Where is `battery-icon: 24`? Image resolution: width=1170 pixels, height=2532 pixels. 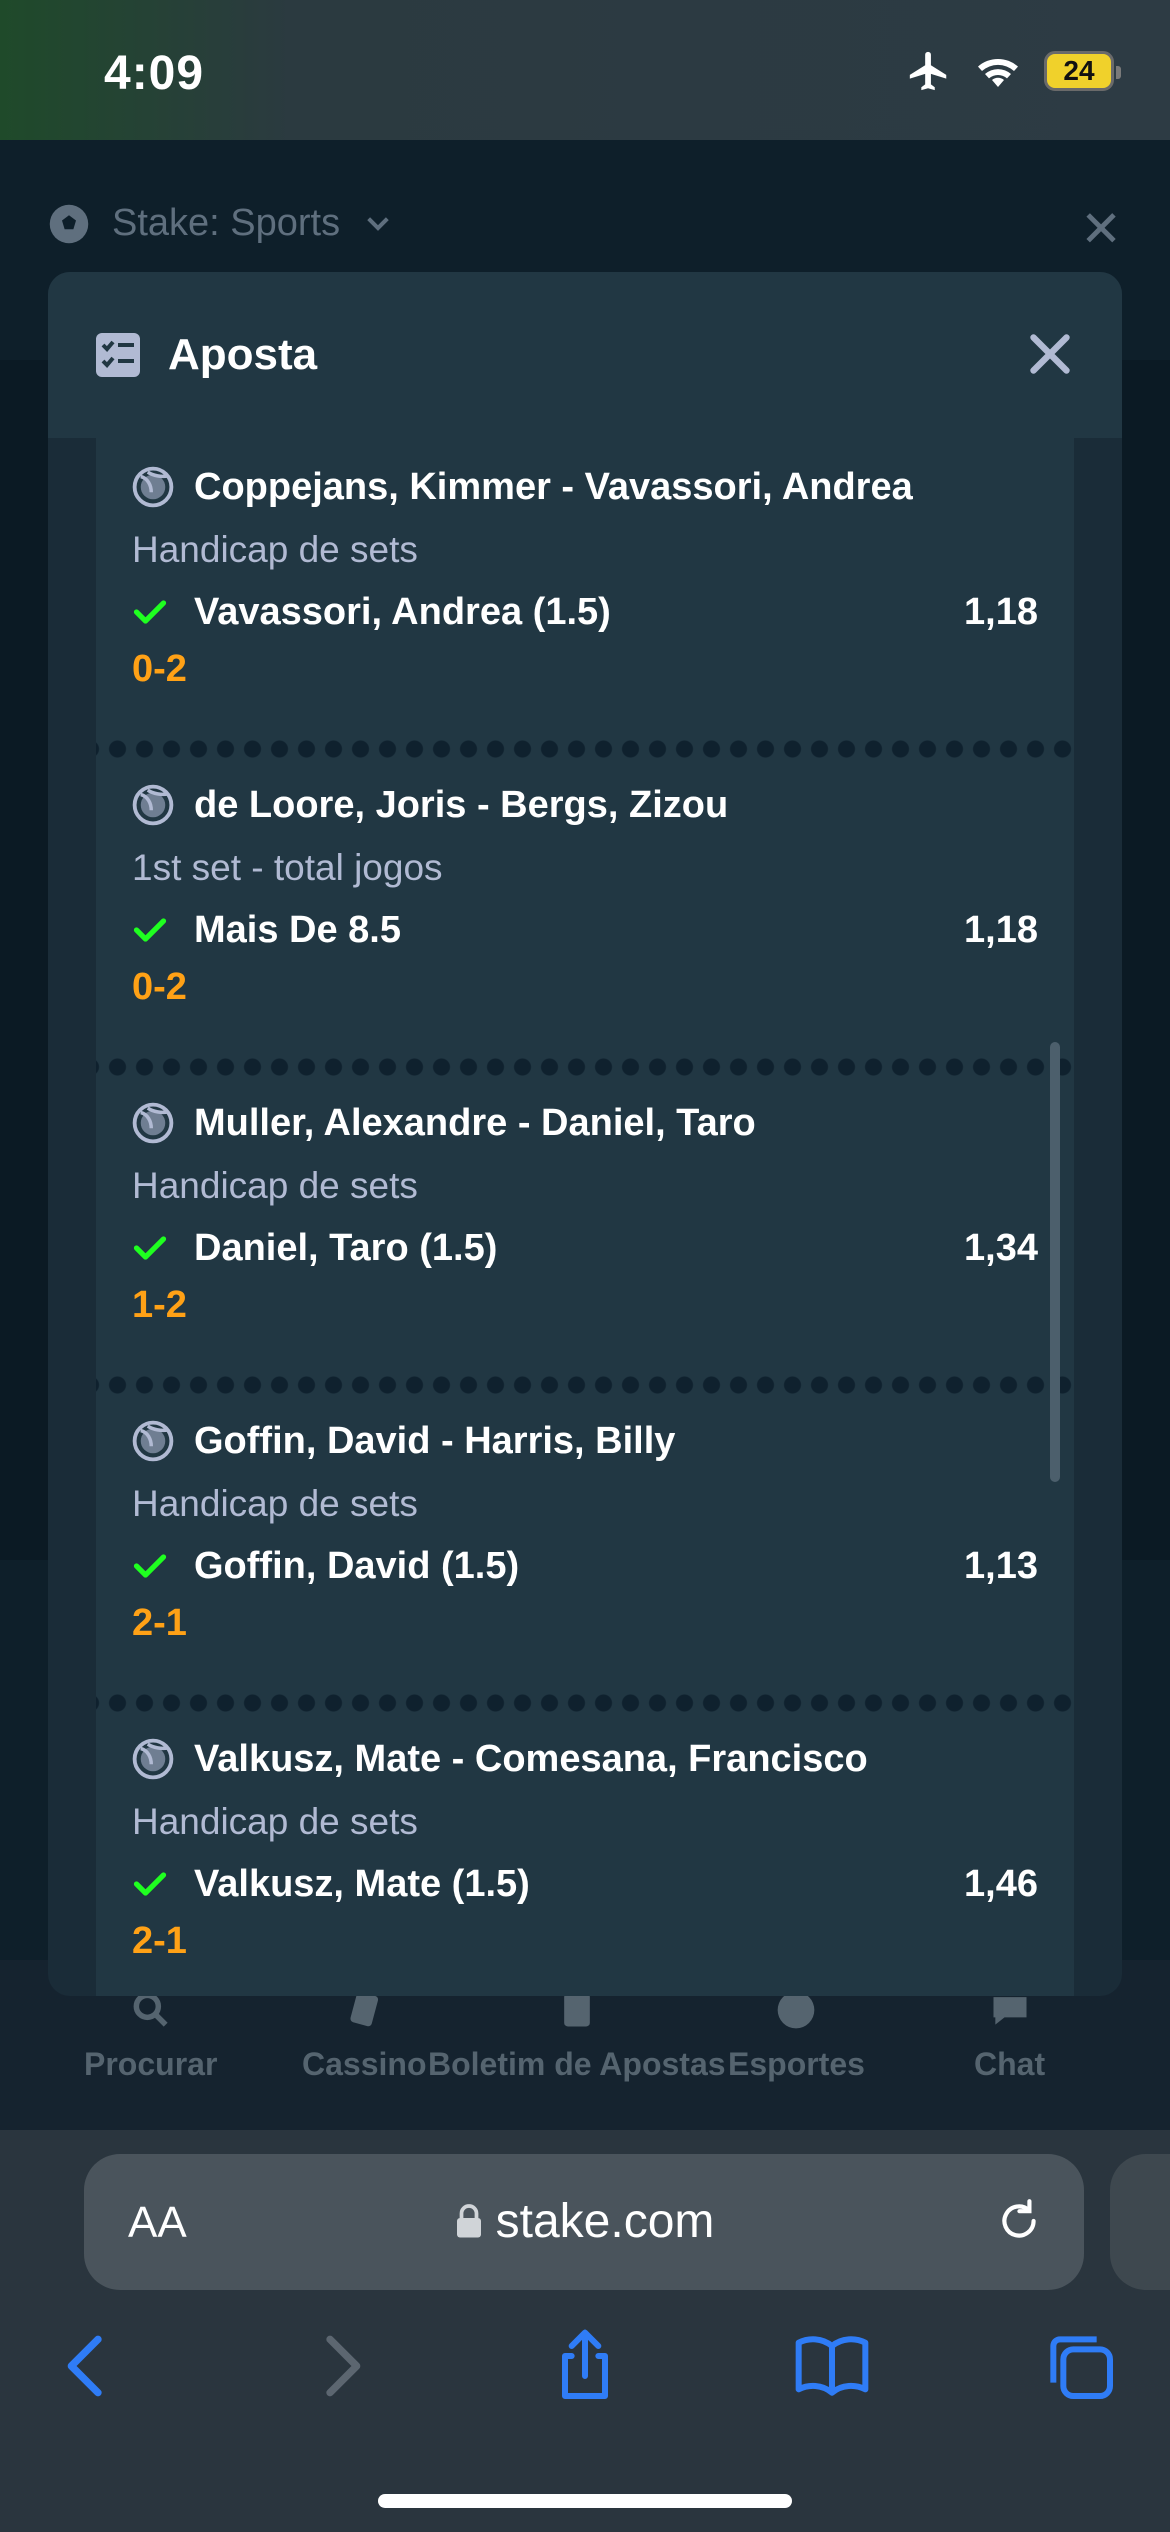 battery-icon: 24 is located at coordinates (1082, 71).